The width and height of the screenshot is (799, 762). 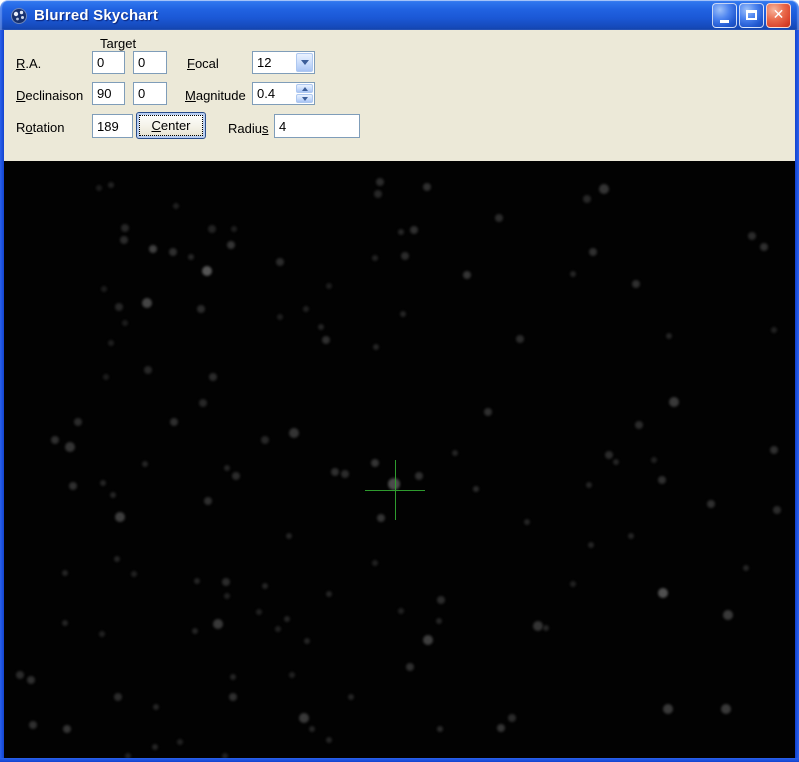 What do you see at coordinates (266, 93) in the screenshot?
I see `magnitude-value: 0.4` at bounding box center [266, 93].